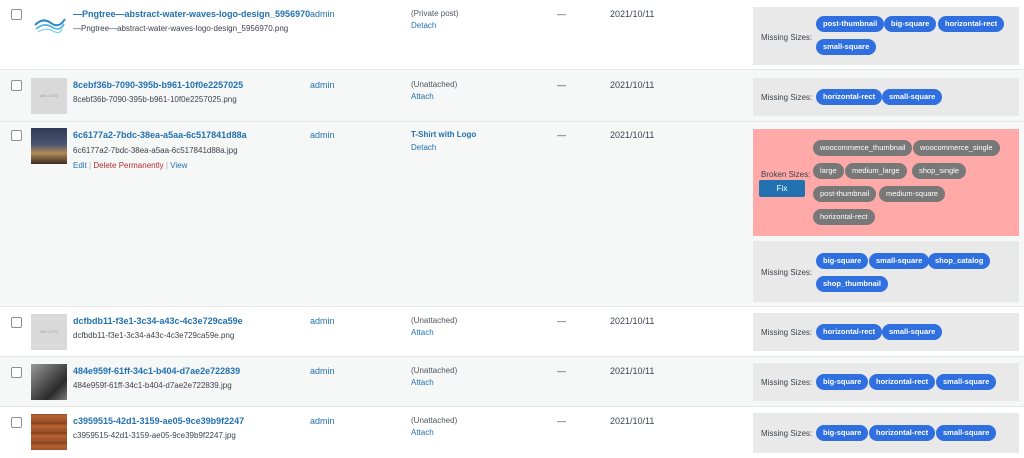  Describe the element at coordinates (158, 421) in the screenshot. I see `media-title-link: c3959515-42d1-3159-ae05-9ce39b9f2247` at that location.